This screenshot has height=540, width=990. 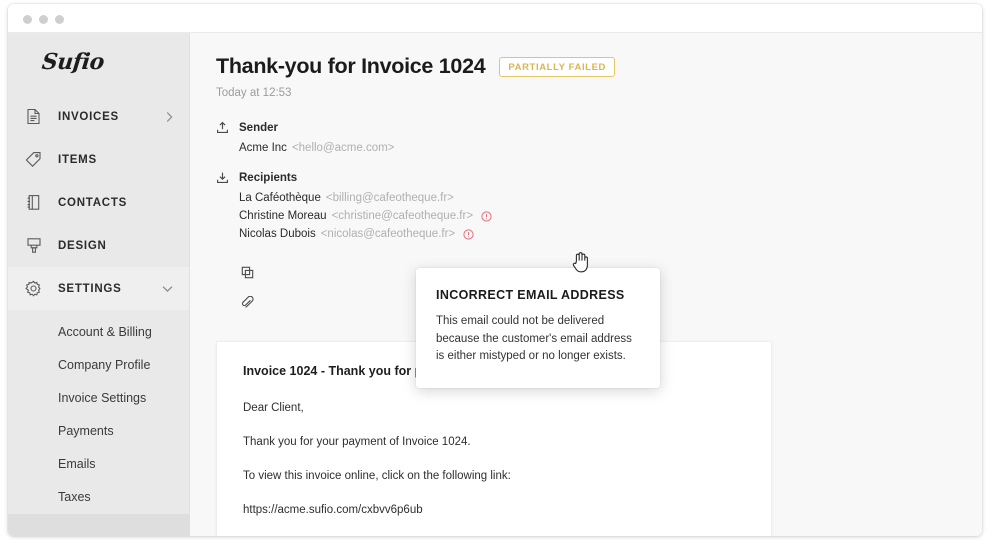 I want to click on sidebar-item-settings: SETTINGS, so click(x=98, y=288).